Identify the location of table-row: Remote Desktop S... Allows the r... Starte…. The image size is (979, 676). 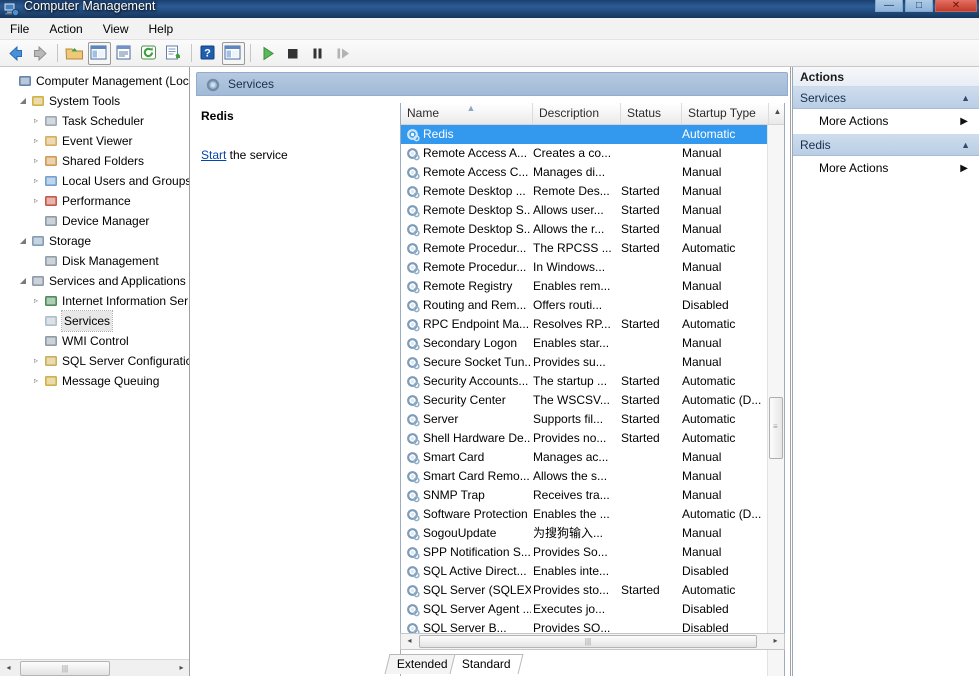
(585, 229).